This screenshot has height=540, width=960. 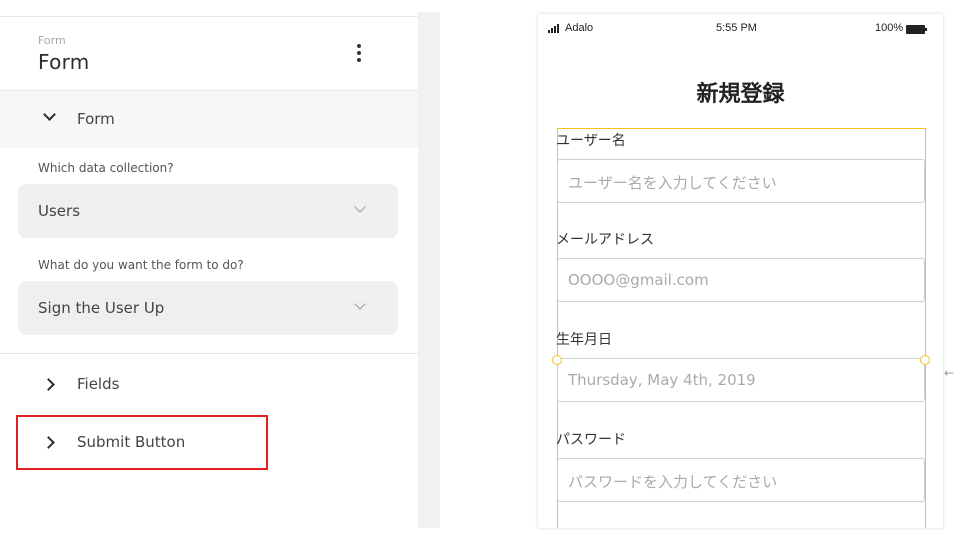 What do you see at coordinates (916, 29) in the screenshot?
I see `battery-icon` at bounding box center [916, 29].